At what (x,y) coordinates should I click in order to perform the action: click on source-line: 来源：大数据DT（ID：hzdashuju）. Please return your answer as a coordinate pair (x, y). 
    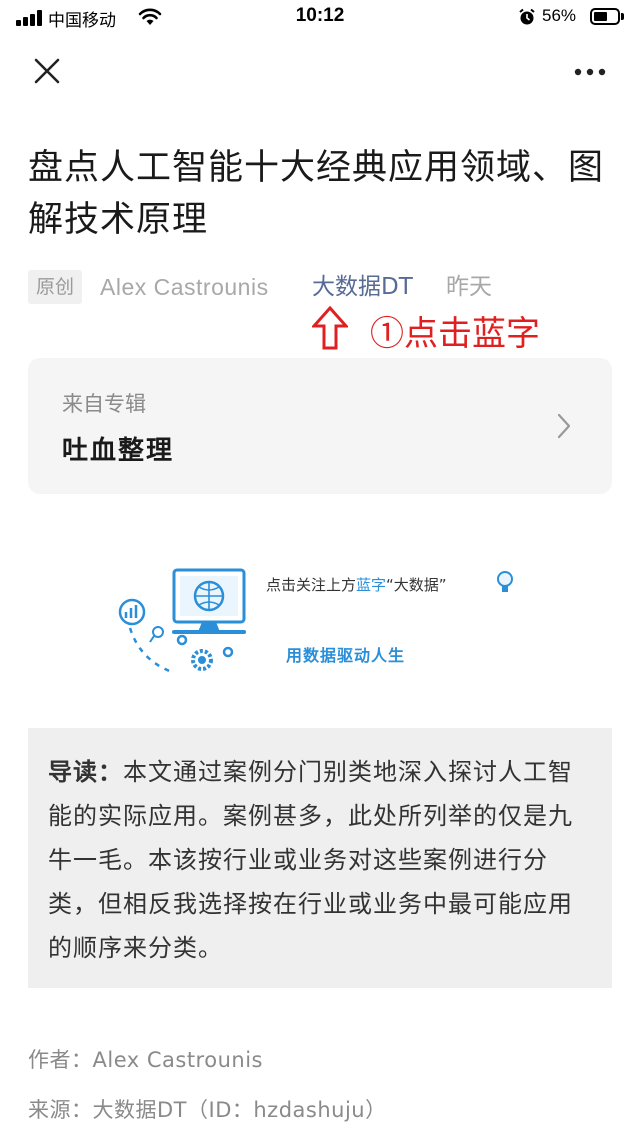
    Looking at the image, I should click on (207, 1110).